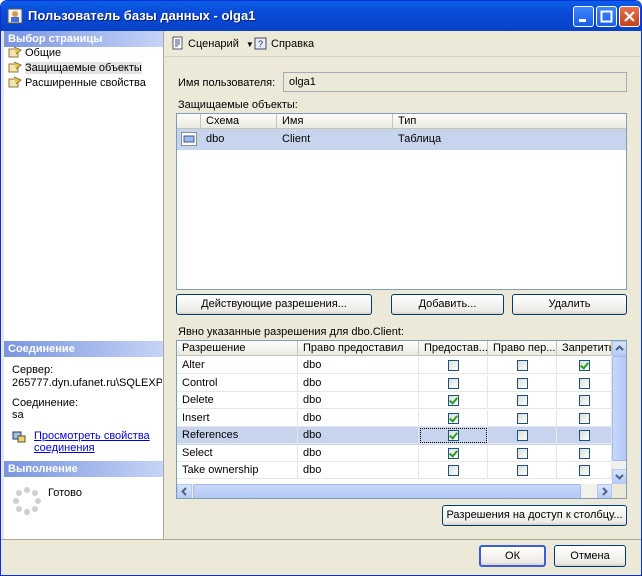 The height and width of the screenshot is (576, 642). I want to click on username-label: Имя пользователя:, so click(227, 83).